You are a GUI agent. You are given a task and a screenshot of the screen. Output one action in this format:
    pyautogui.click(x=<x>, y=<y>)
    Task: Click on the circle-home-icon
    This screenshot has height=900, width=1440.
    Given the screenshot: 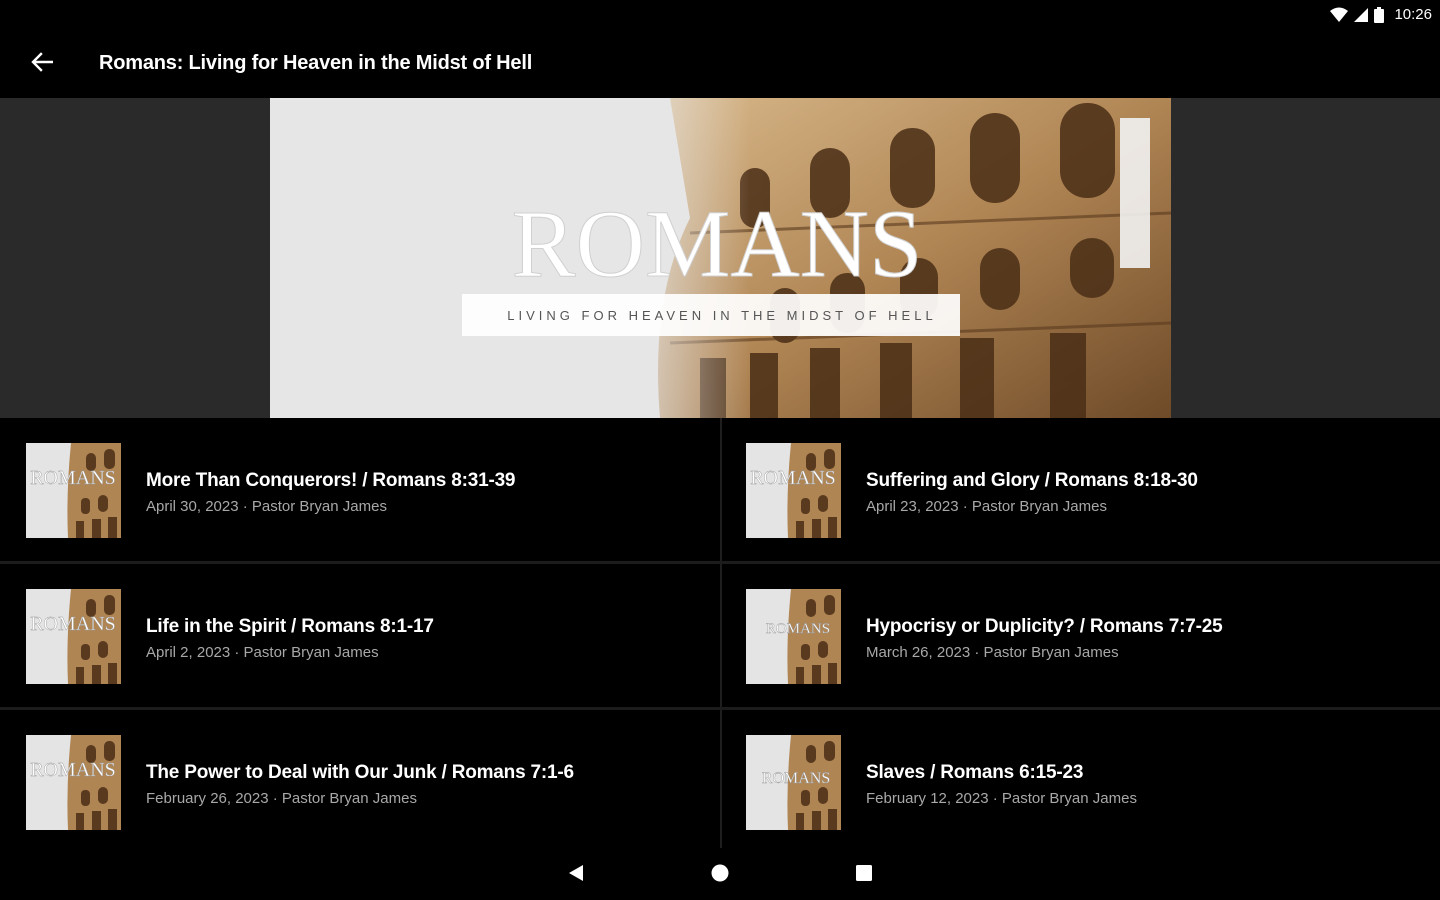 What is the action you would take?
    pyautogui.click(x=720, y=875)
    